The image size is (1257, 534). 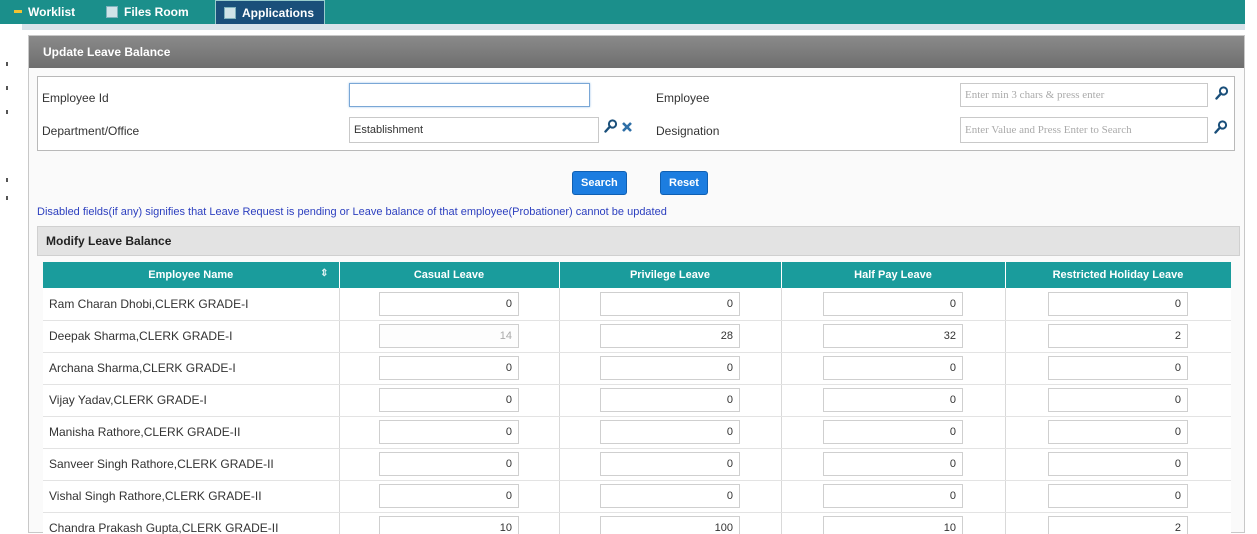 I want to click on tab-files-room: Files Room, so click(x=143, y=12).